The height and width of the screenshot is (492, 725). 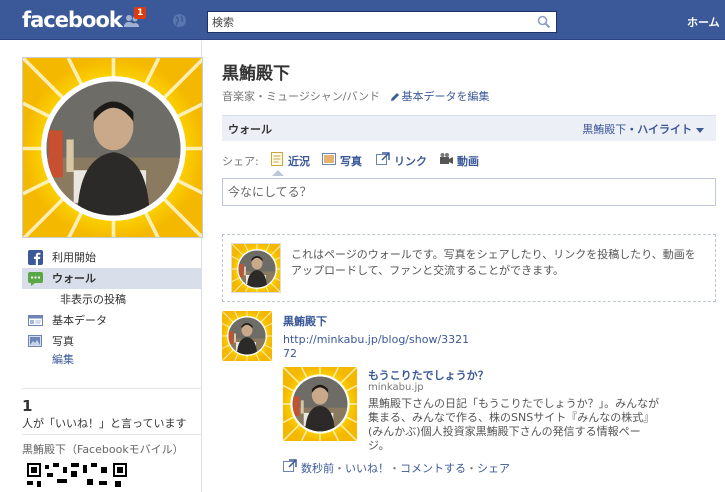 I want to click on share-photo-button: 写真, so click(x=342, y=161).